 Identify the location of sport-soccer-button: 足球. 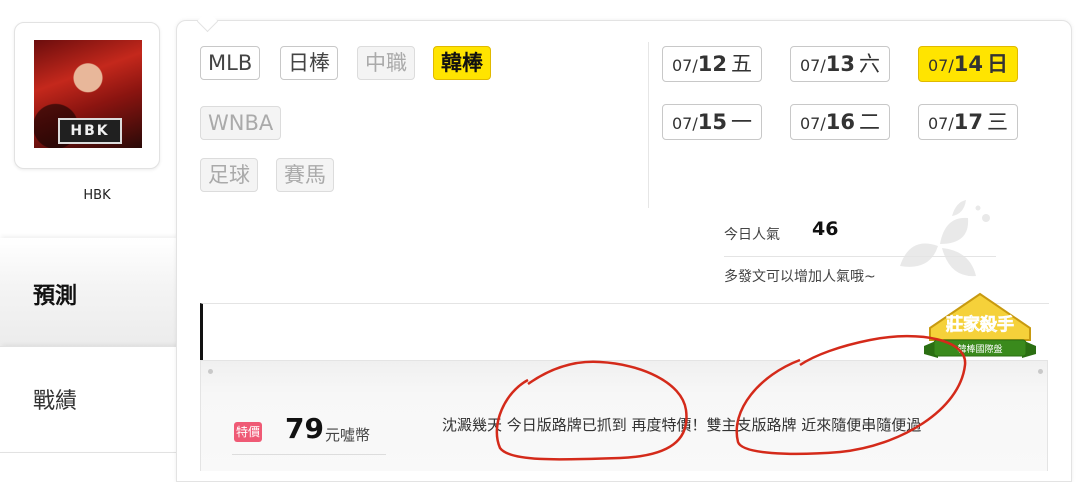
(229, 175).